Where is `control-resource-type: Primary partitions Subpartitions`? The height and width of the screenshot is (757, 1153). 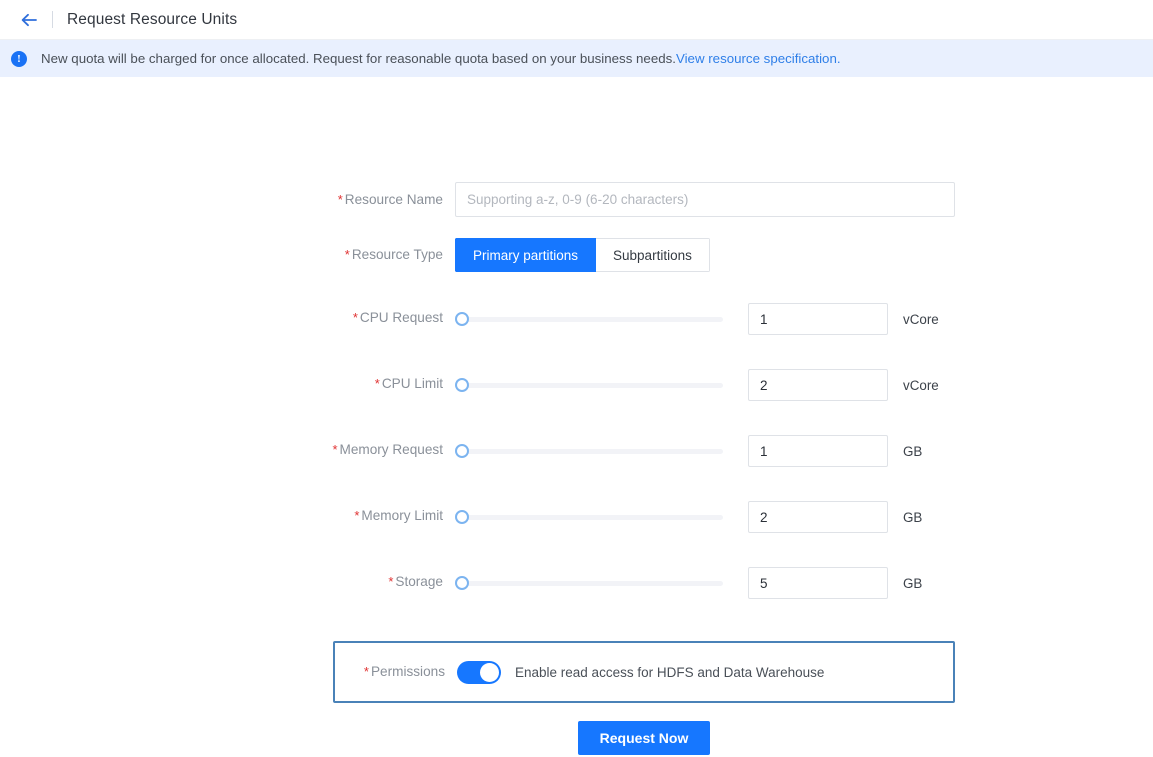
control-resource-type: Primary partitions Subpartitions is located at coordinates (804, 255).